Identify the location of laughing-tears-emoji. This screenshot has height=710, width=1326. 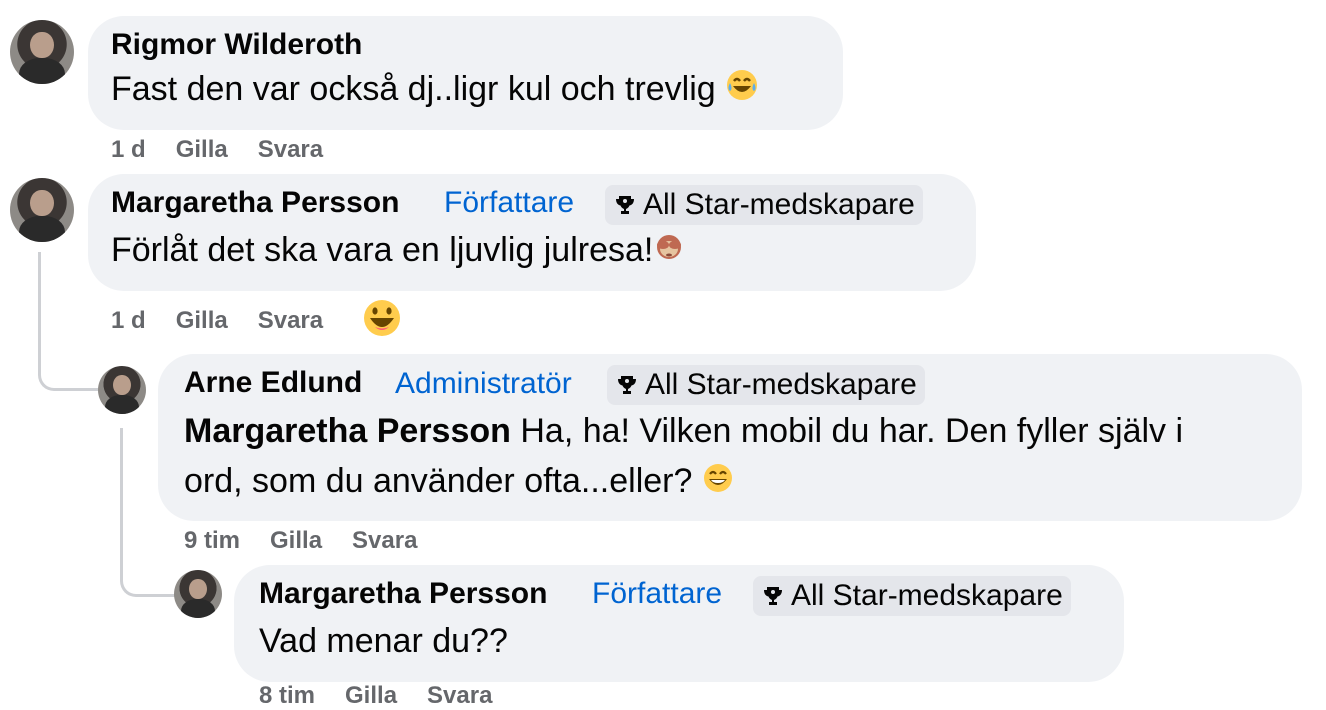
(742, 91).